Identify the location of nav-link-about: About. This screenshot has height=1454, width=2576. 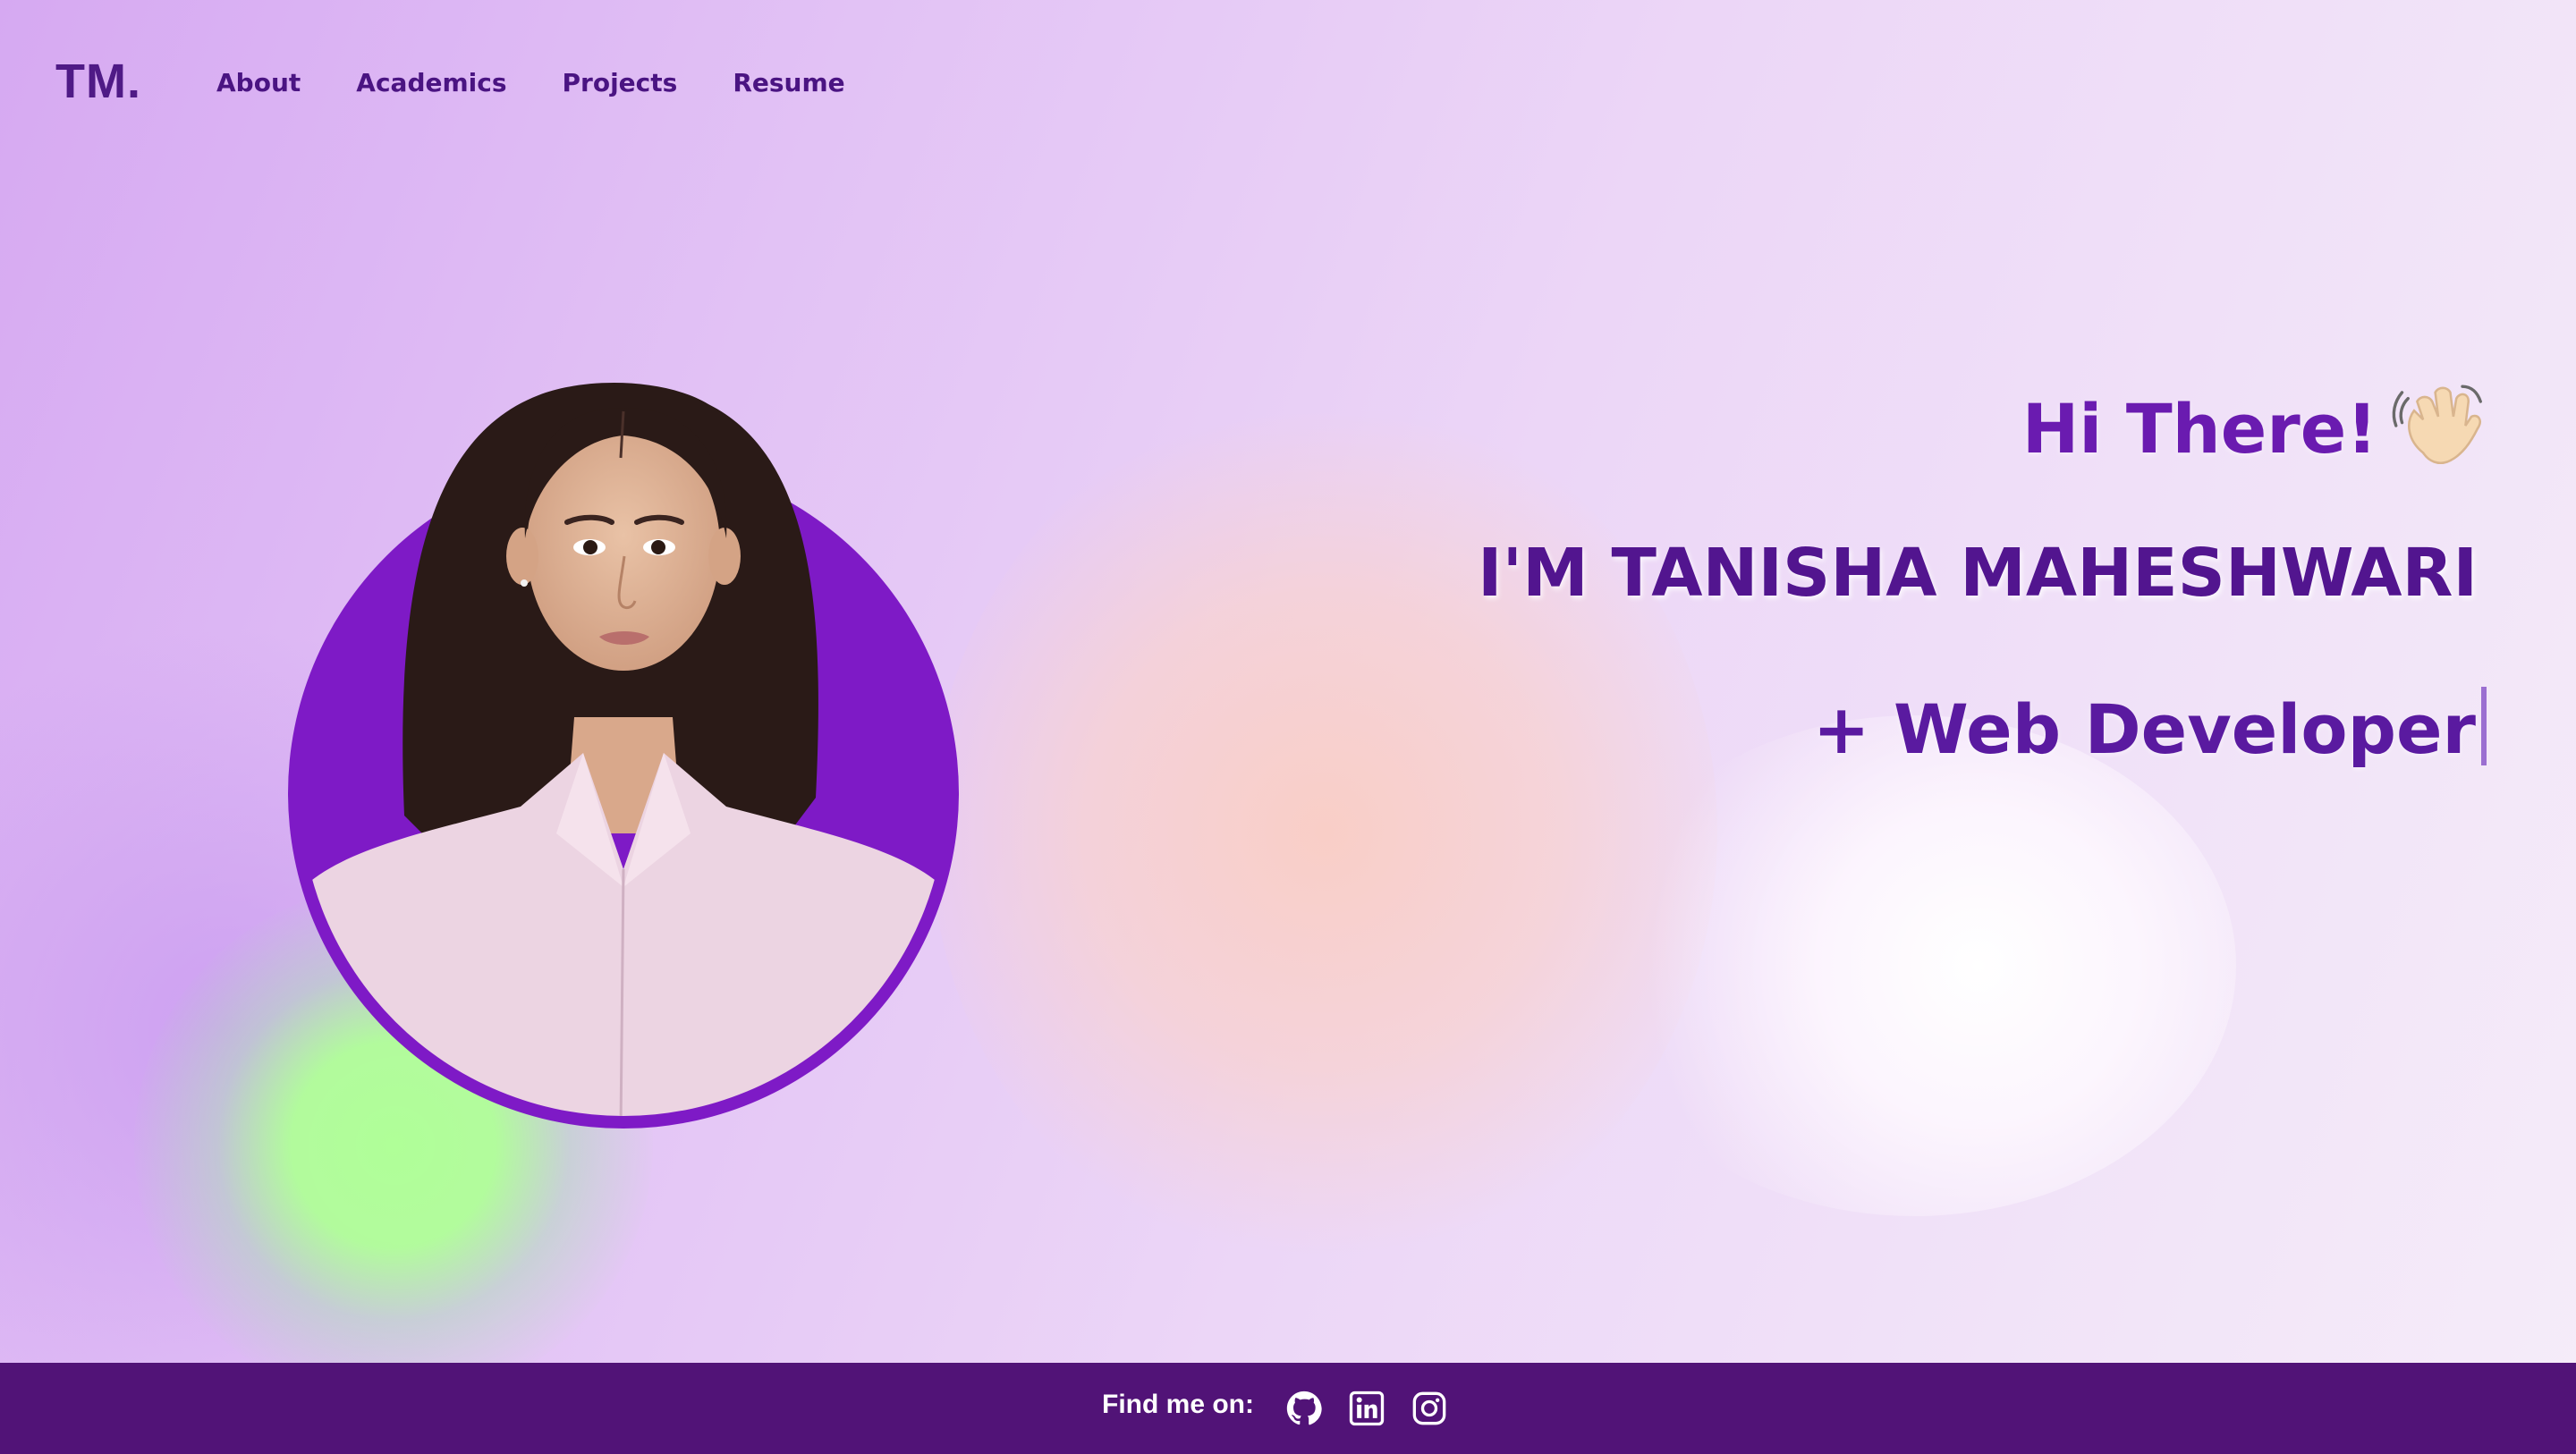
(258, 83).